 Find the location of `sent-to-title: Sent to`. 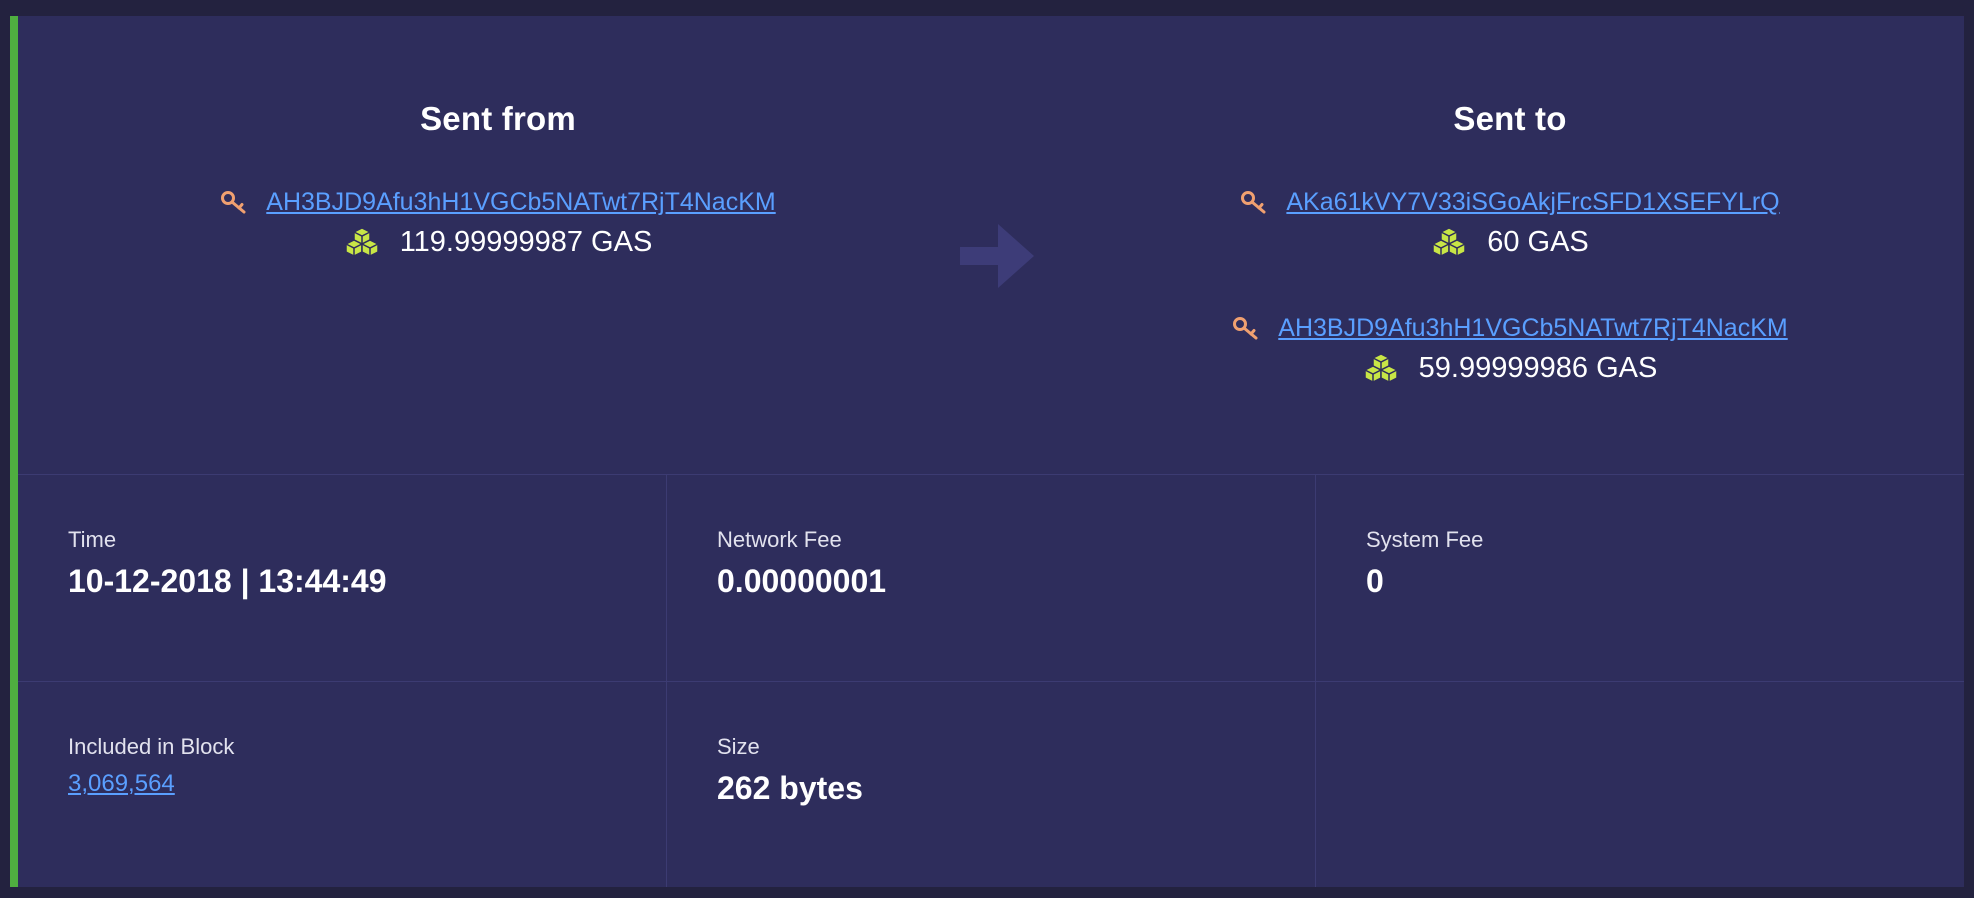

sent-to-title: Sent to is located at coordinates (1510, 118).